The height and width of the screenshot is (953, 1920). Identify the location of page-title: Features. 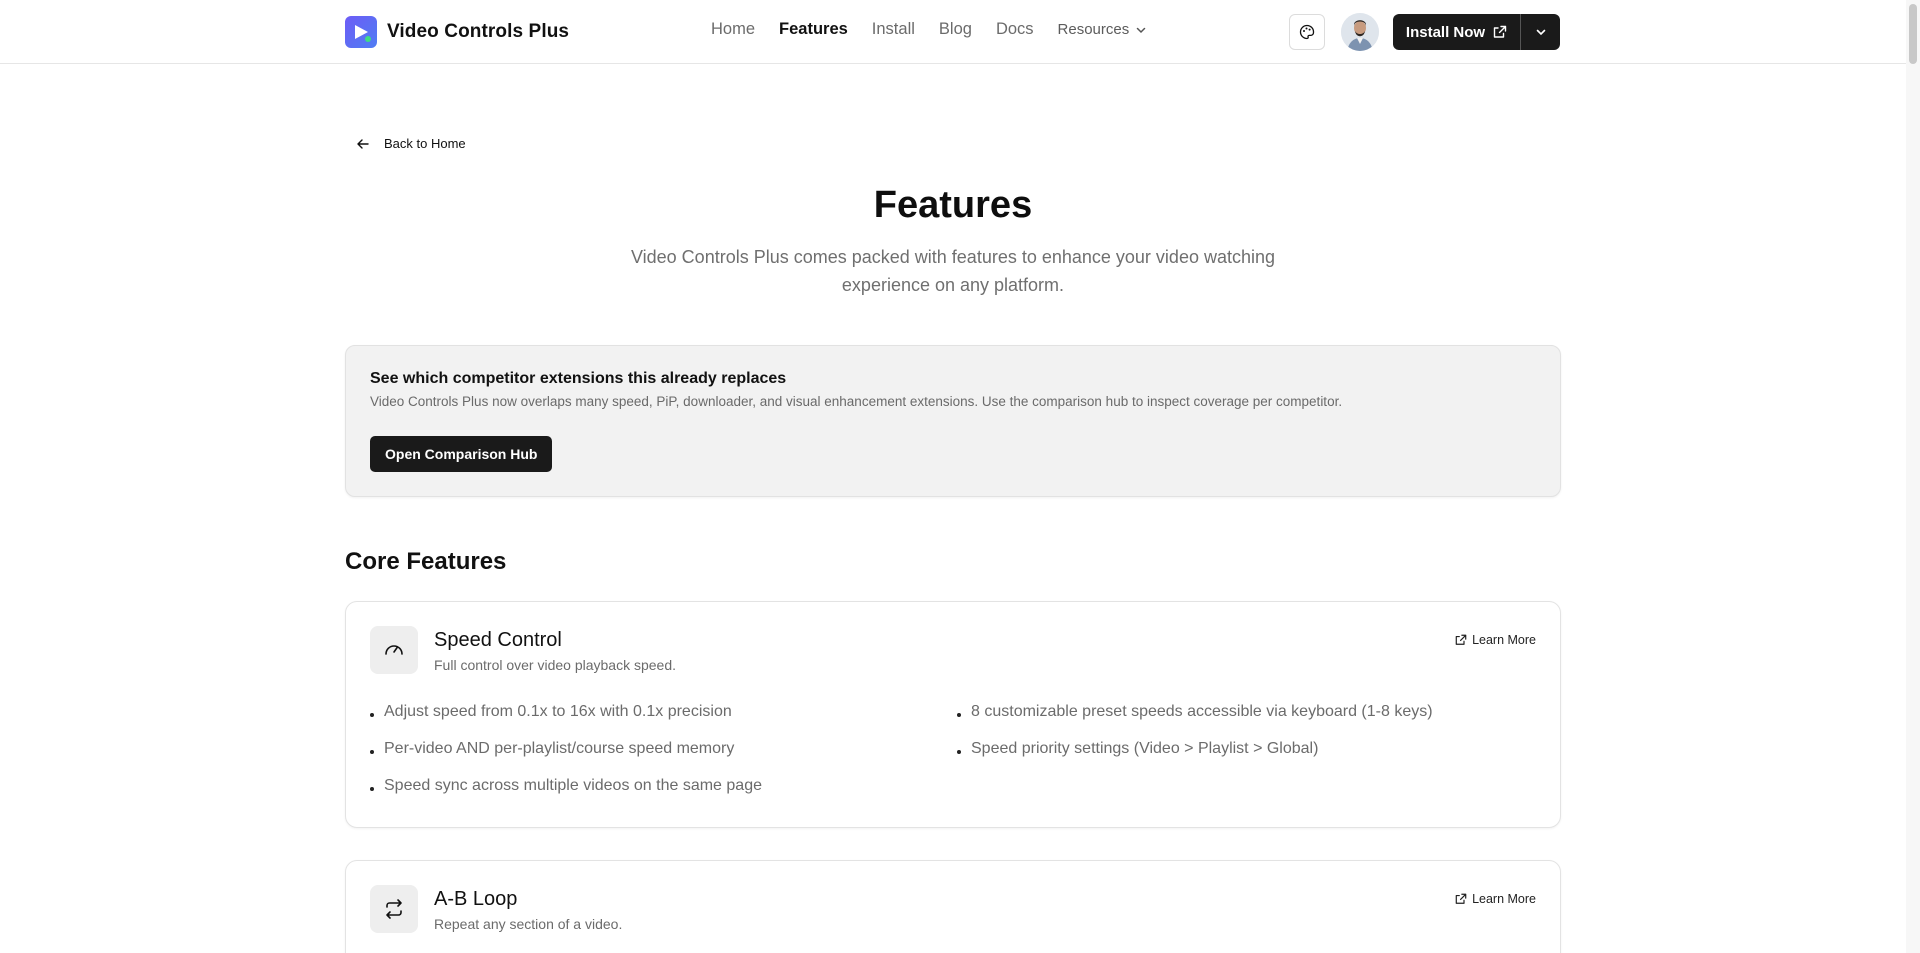
(953, 205).